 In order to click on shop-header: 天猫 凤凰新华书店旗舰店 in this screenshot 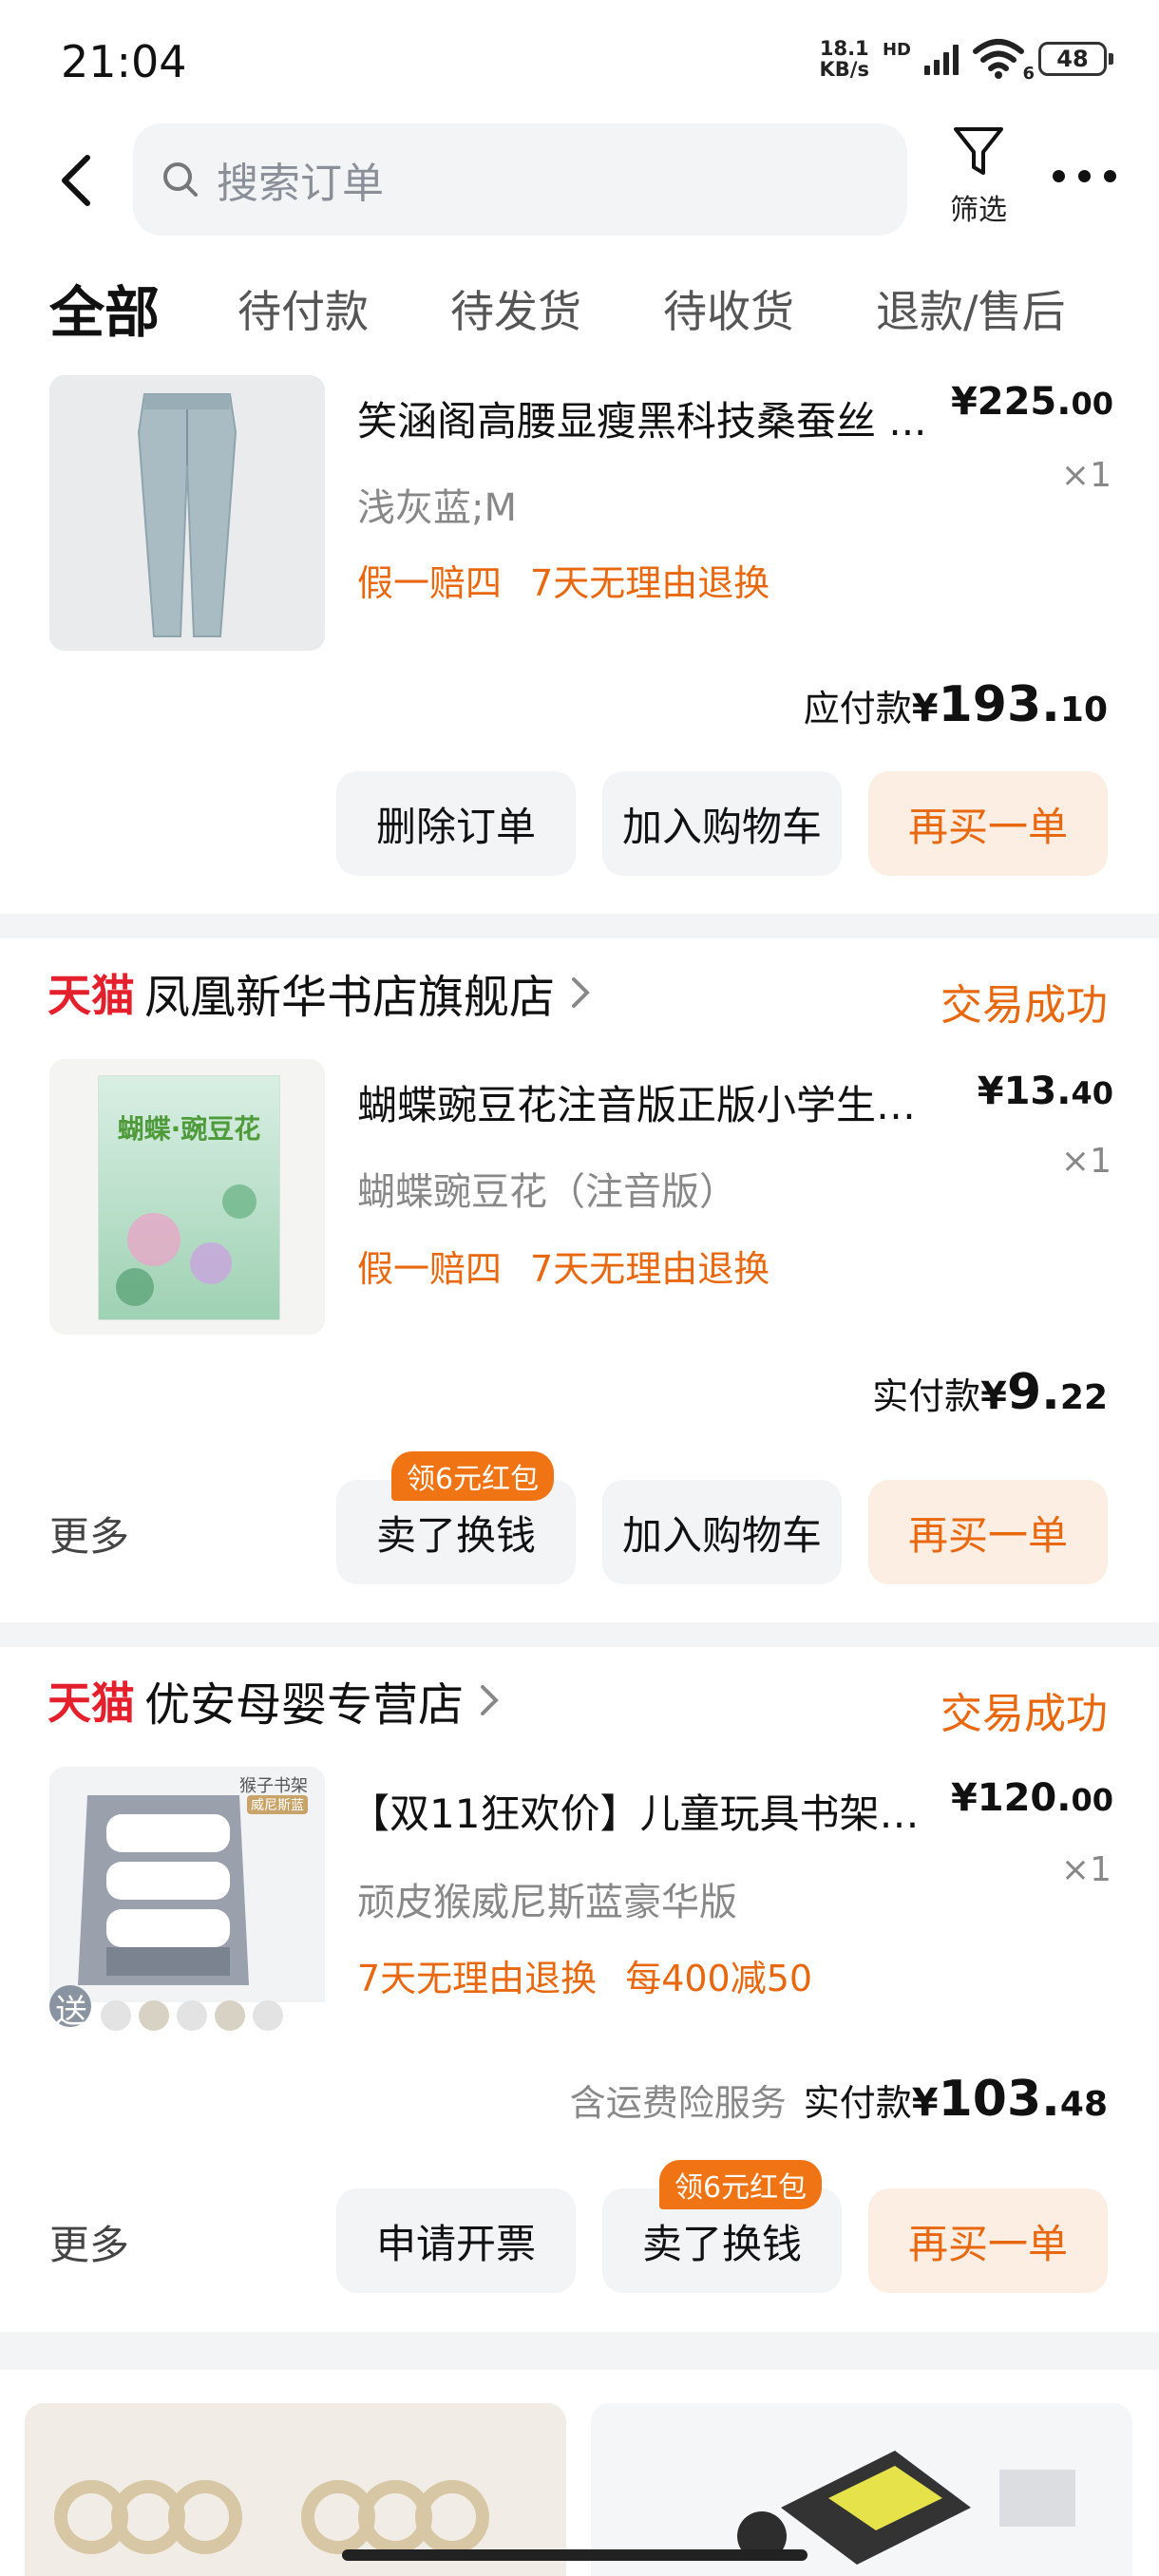, I will do `click(320, 993)`.